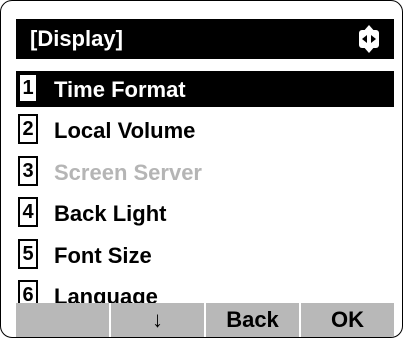 The width and height of the screenshot is (403, 338). What do you see at coordinates (205, 213) in the screenshot?
I see `menu-item-back-light: 4 Back Light` at bounding box center [205, 213].